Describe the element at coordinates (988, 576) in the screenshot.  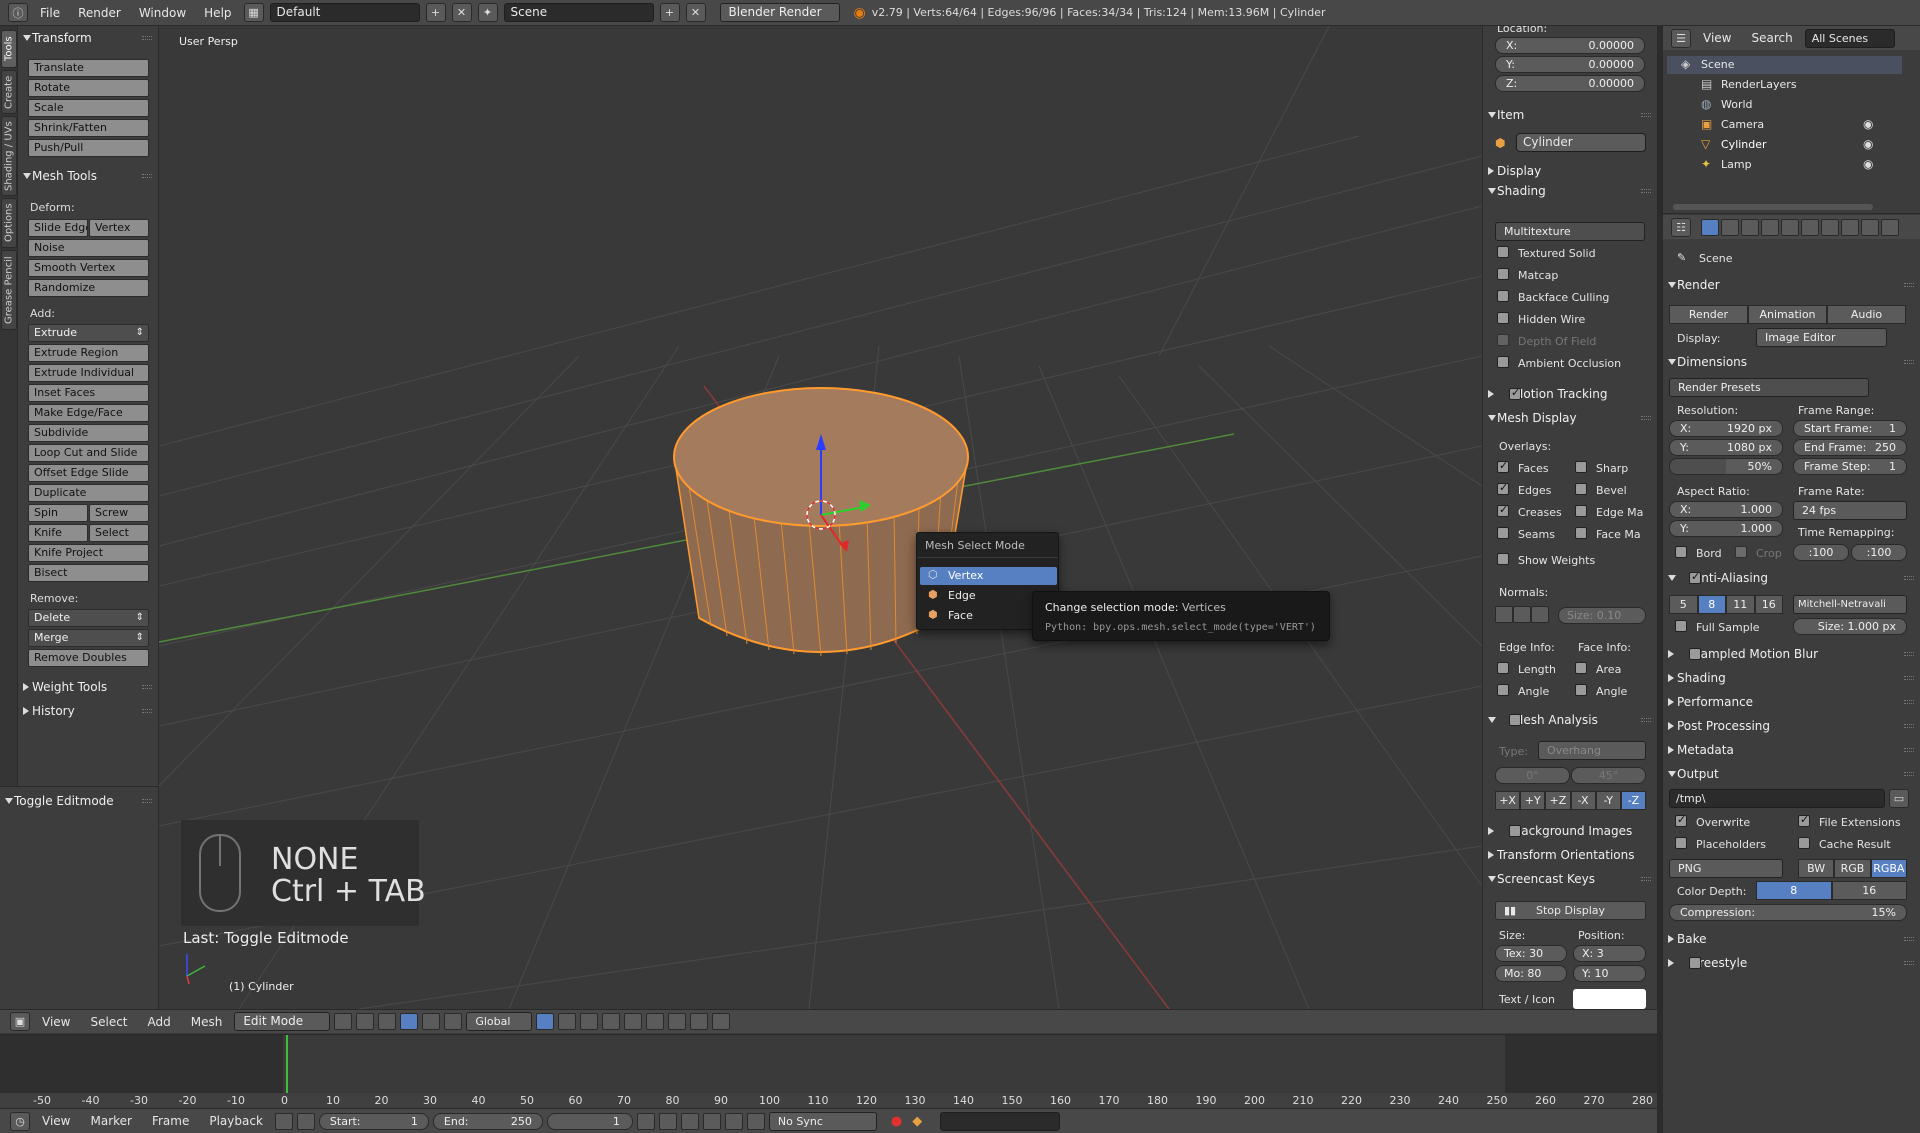
I see `menu-item-vertex: ⬡ Vertex` at that location.